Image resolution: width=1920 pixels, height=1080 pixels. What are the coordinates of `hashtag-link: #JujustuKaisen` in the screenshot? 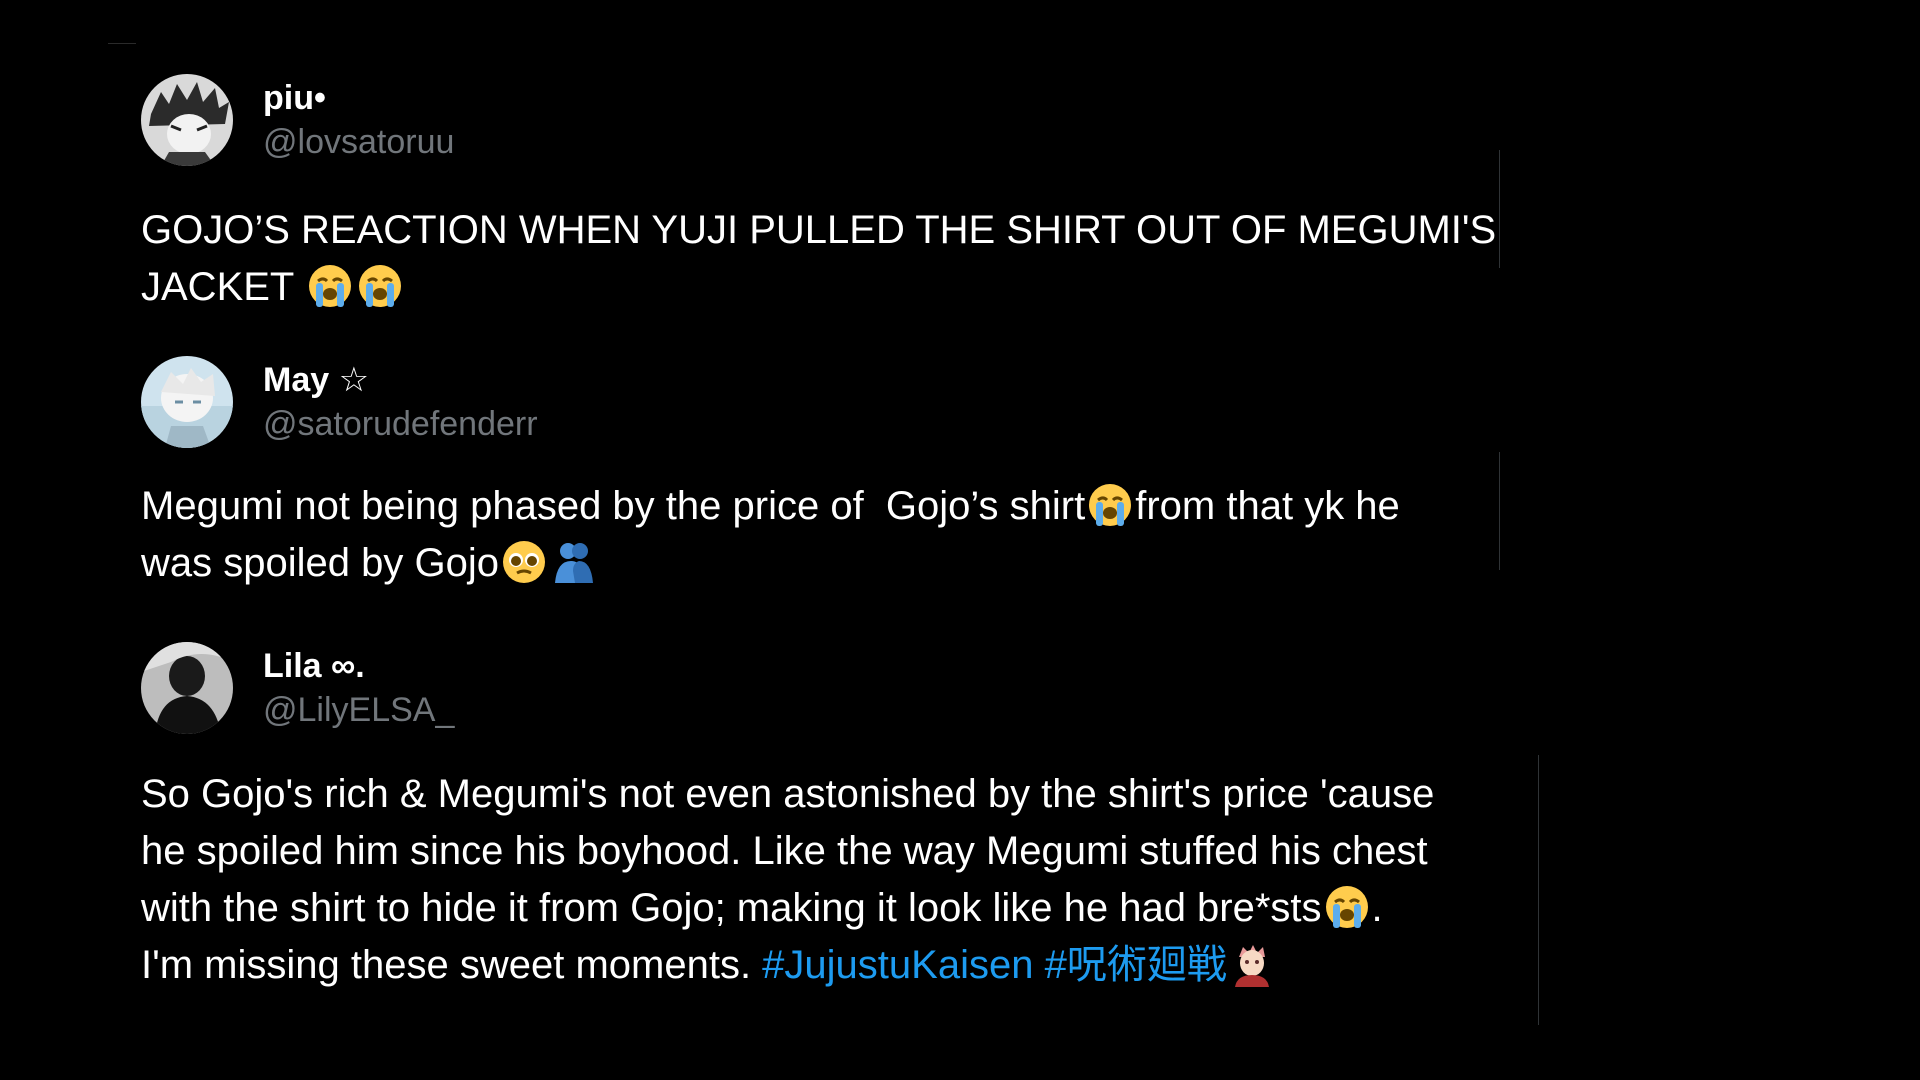 It's located at (897, 965).